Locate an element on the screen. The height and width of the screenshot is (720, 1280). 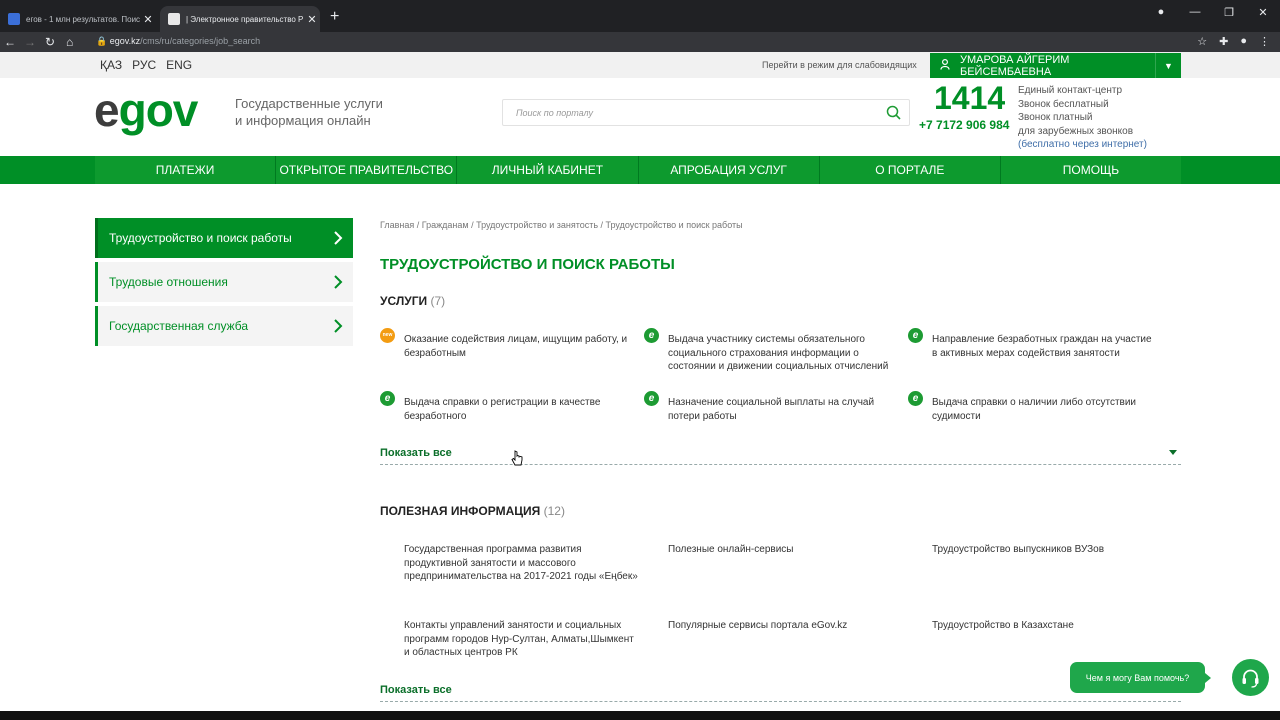
tagline-line-1: Государственные услуги is located at coordinates (309, 103).